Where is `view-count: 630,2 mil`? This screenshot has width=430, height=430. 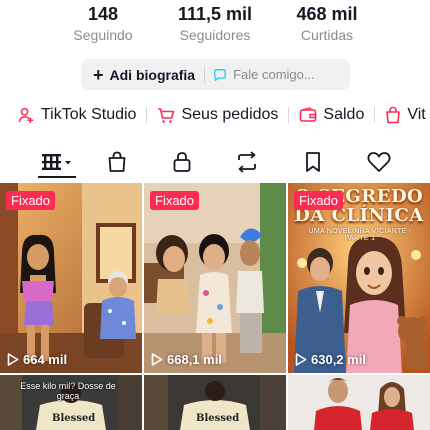
view-count: 630,2 mil is located at coordinates (330, 359).